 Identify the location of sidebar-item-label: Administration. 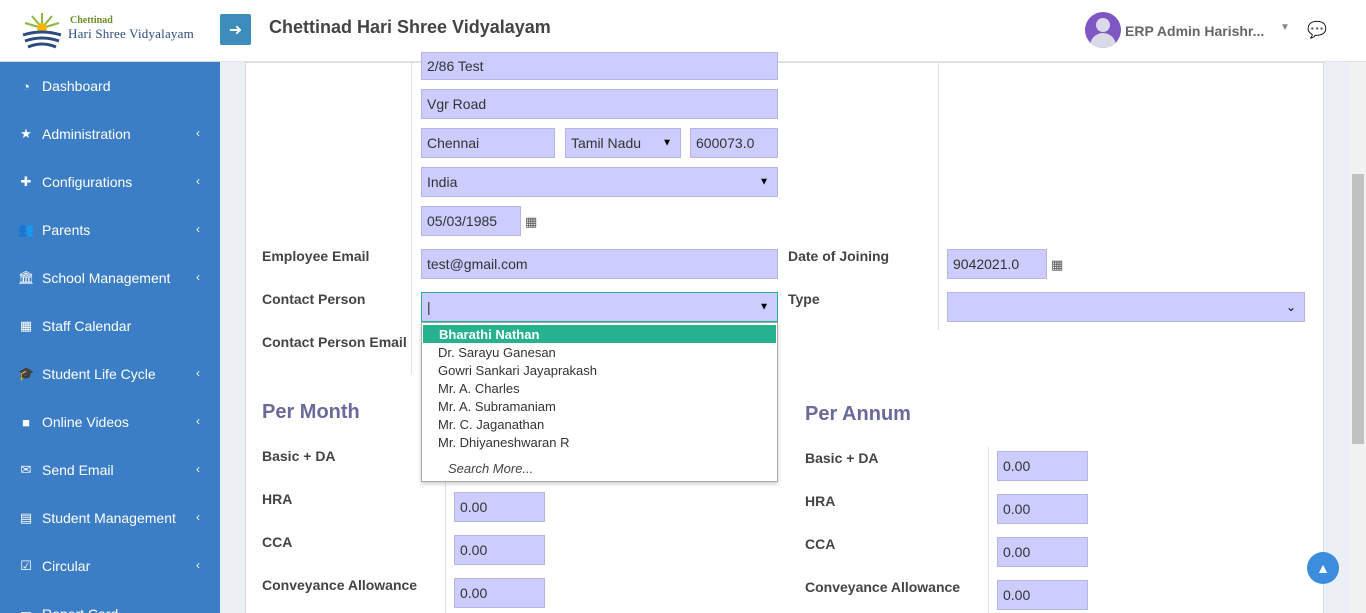
(86, 134).